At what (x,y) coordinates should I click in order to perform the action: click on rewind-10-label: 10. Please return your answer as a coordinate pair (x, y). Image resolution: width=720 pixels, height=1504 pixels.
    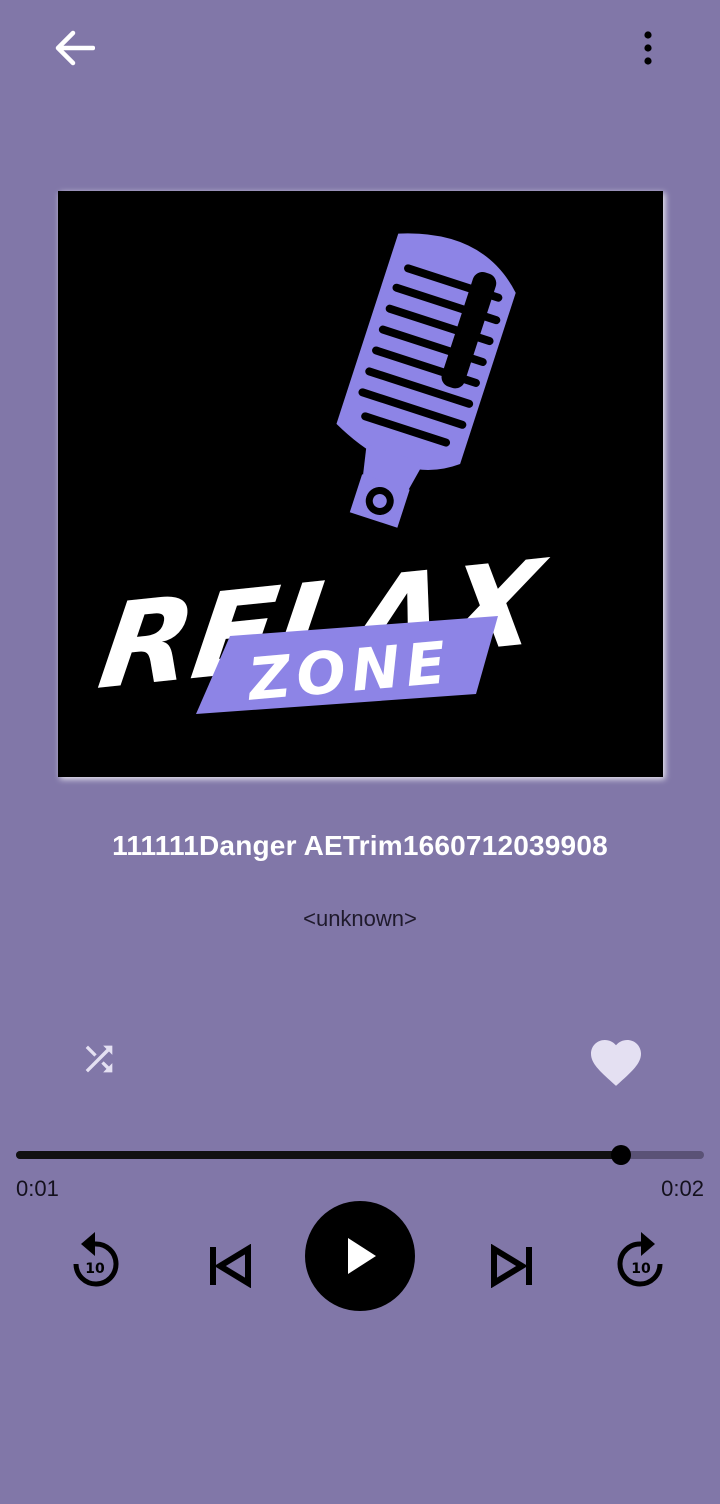
    Looking at the image, I should click on (95, 1269).